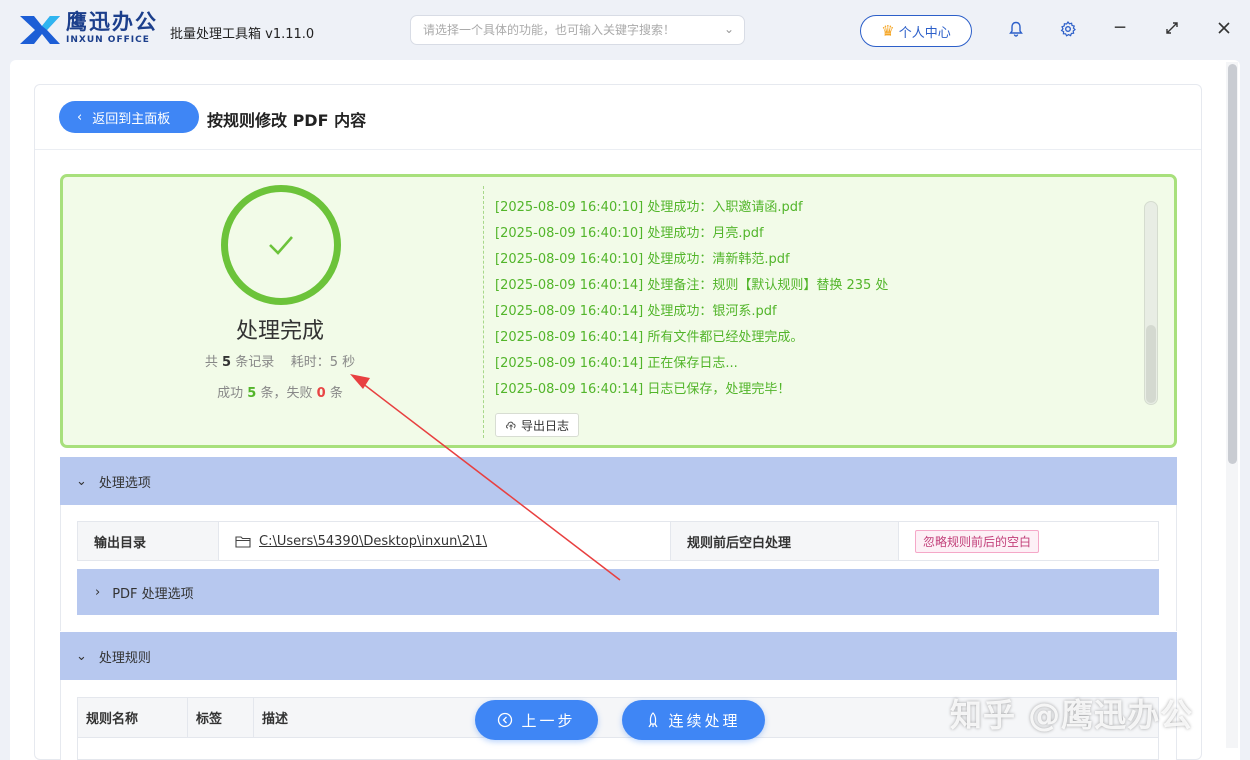 This screenshot has width=1250, height=760. I want to click on watermark: 知乎 @鹰迅办公, so click(1072, 715).